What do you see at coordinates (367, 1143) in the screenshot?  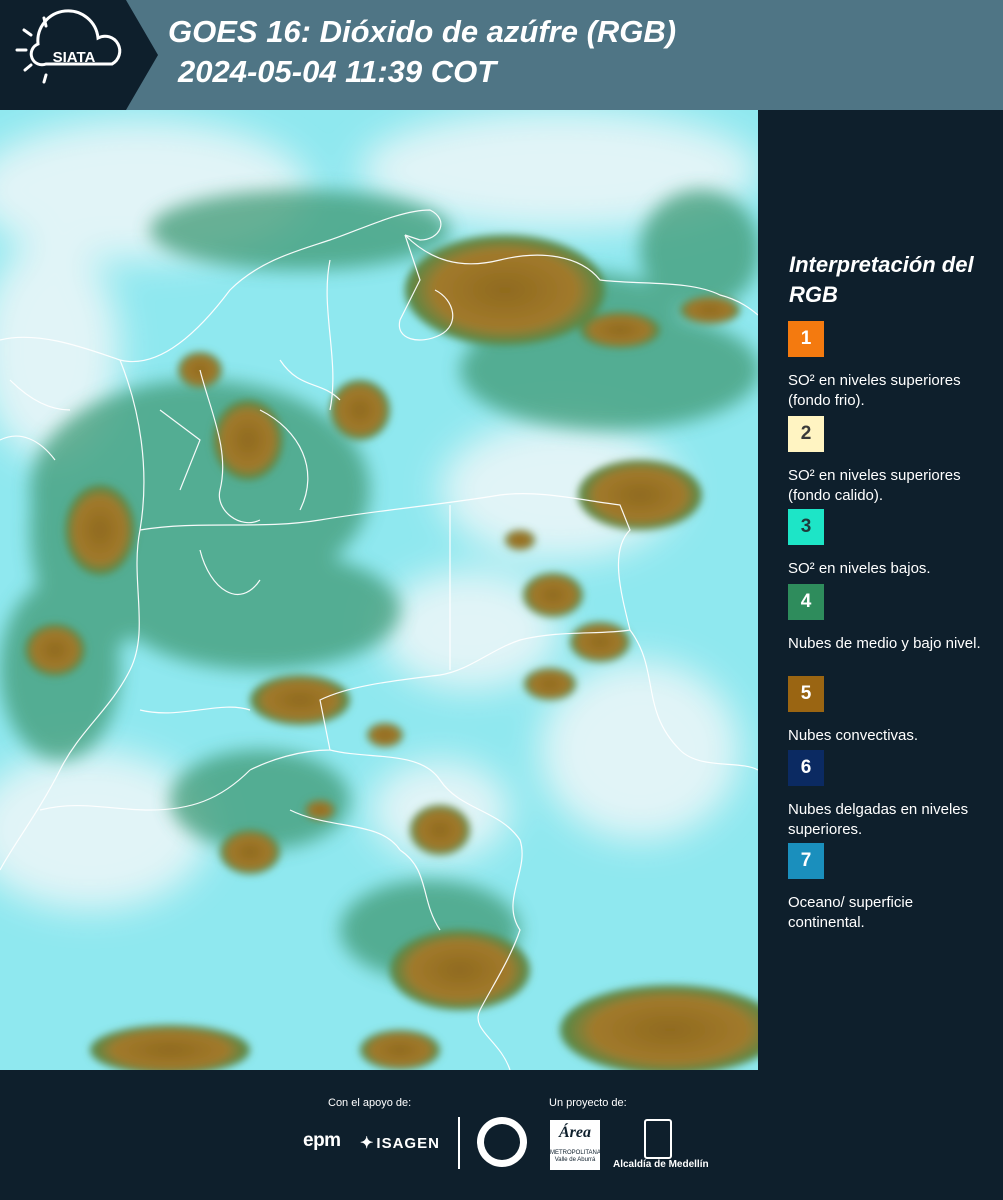 I see `isagen-icon: ✦` at bounding box center [367, 1143].